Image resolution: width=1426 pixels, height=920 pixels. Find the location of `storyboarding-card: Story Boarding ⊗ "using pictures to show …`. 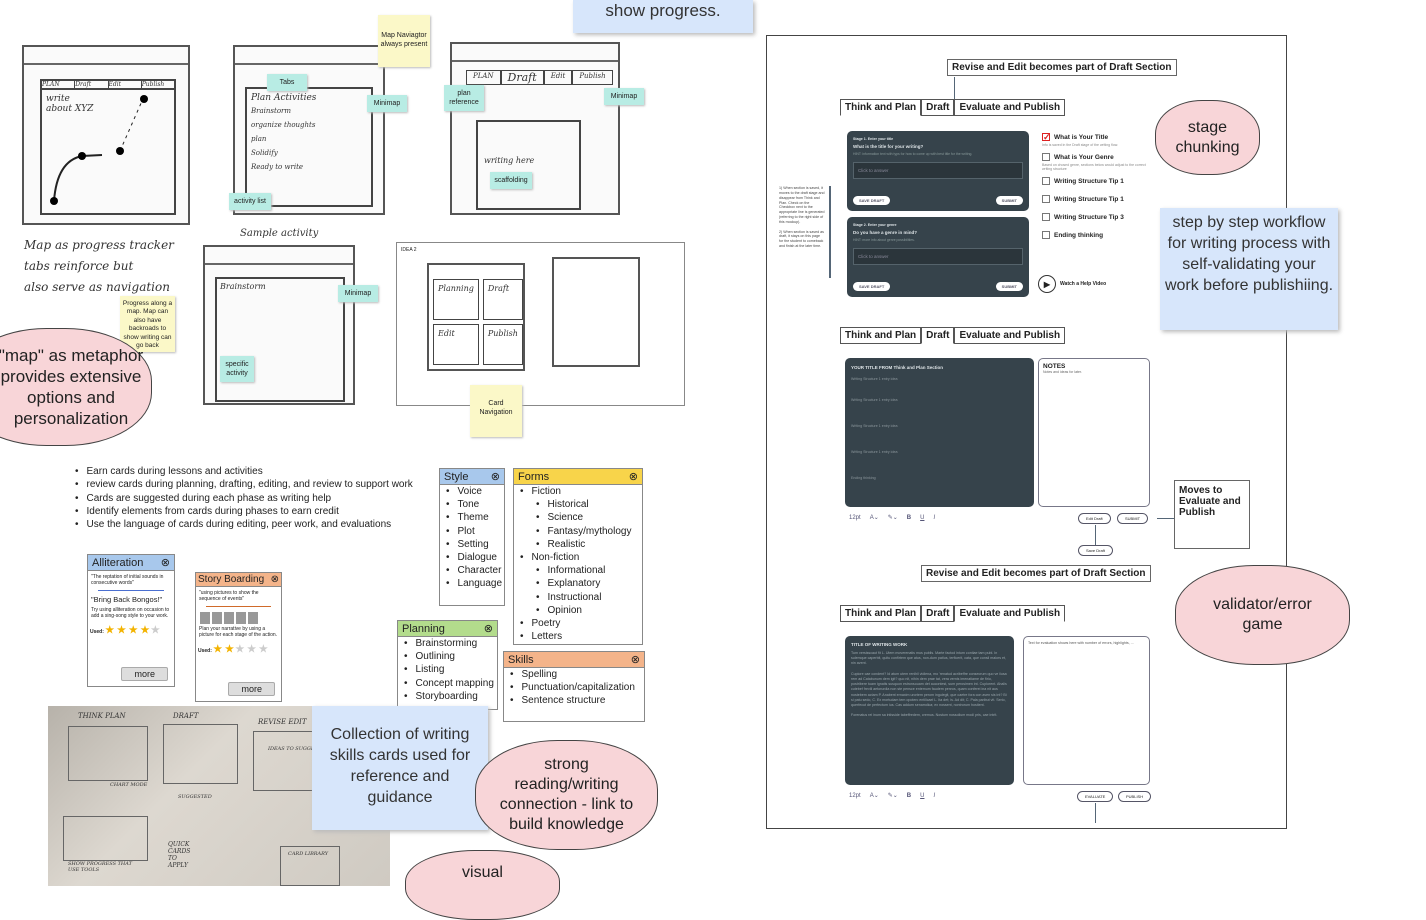

storyboarding-card: Story Boarding ⊗ "using pictures to show … is located at coordinates (238, 637).